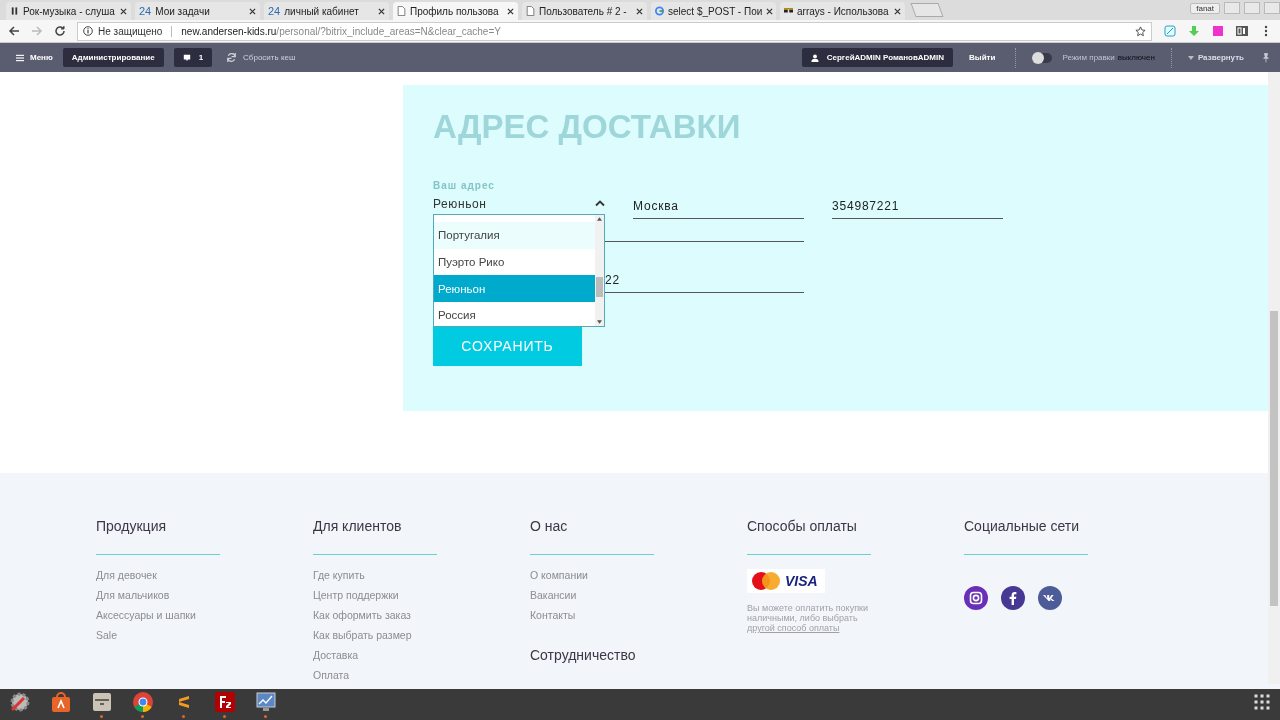  Describe the element at coordinates (183, 11) in the screenshot. I see `tab-title: Мои задачи` at that location.